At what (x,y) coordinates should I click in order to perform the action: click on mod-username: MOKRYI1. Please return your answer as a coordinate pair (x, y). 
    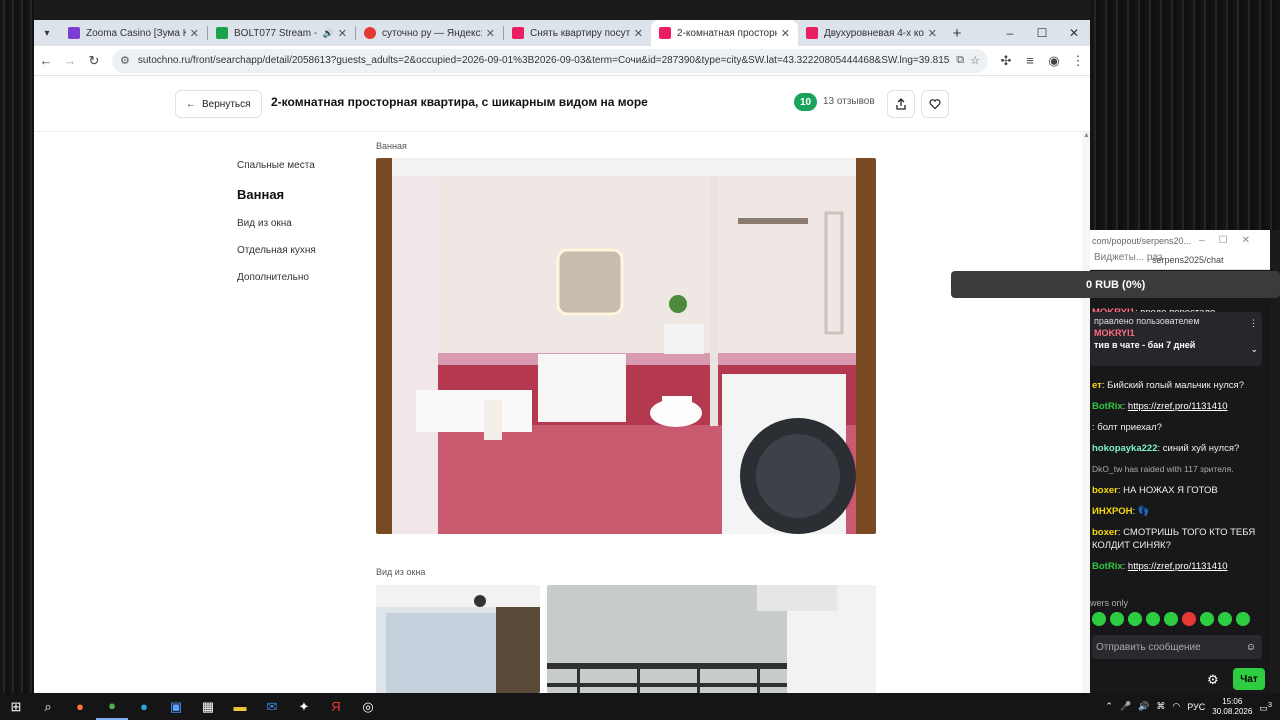
    Looking at the image, I should click on (1176, 333).